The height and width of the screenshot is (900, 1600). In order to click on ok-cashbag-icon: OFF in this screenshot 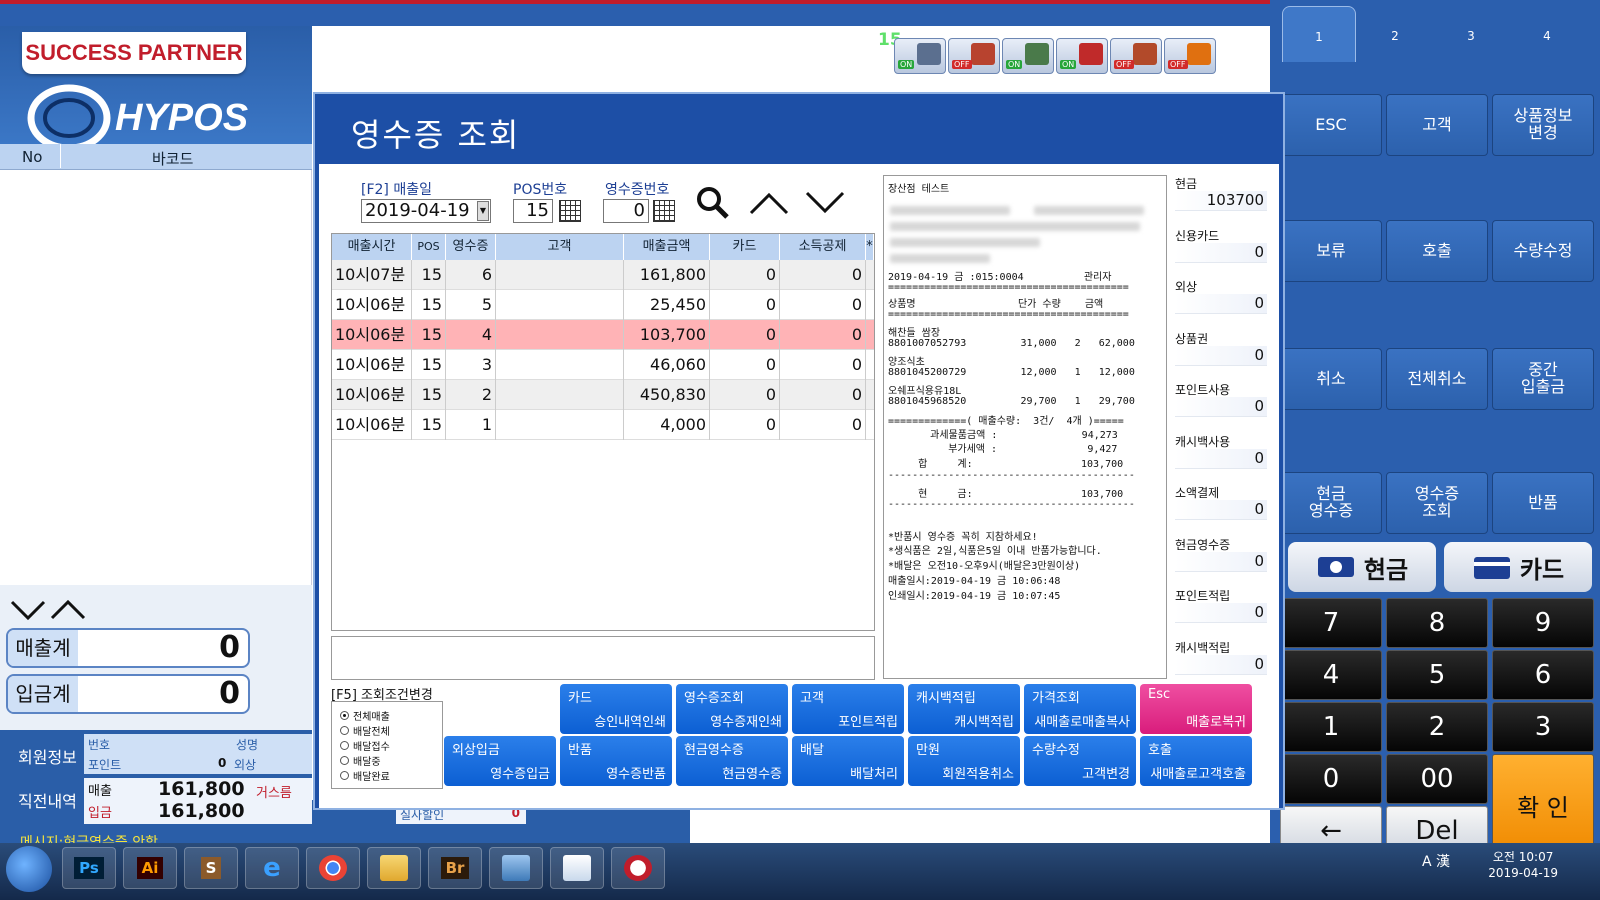, I will do `click(1190, 56)`.